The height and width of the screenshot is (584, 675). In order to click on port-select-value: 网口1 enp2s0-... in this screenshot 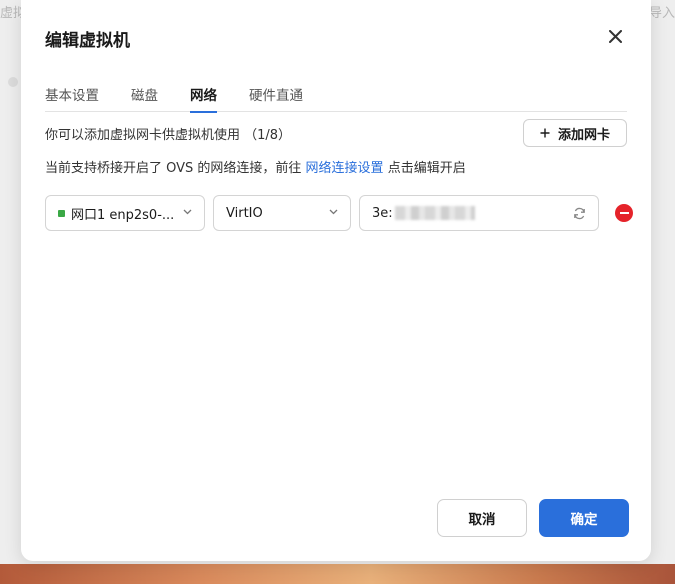, I will do `click(123, 215)`.